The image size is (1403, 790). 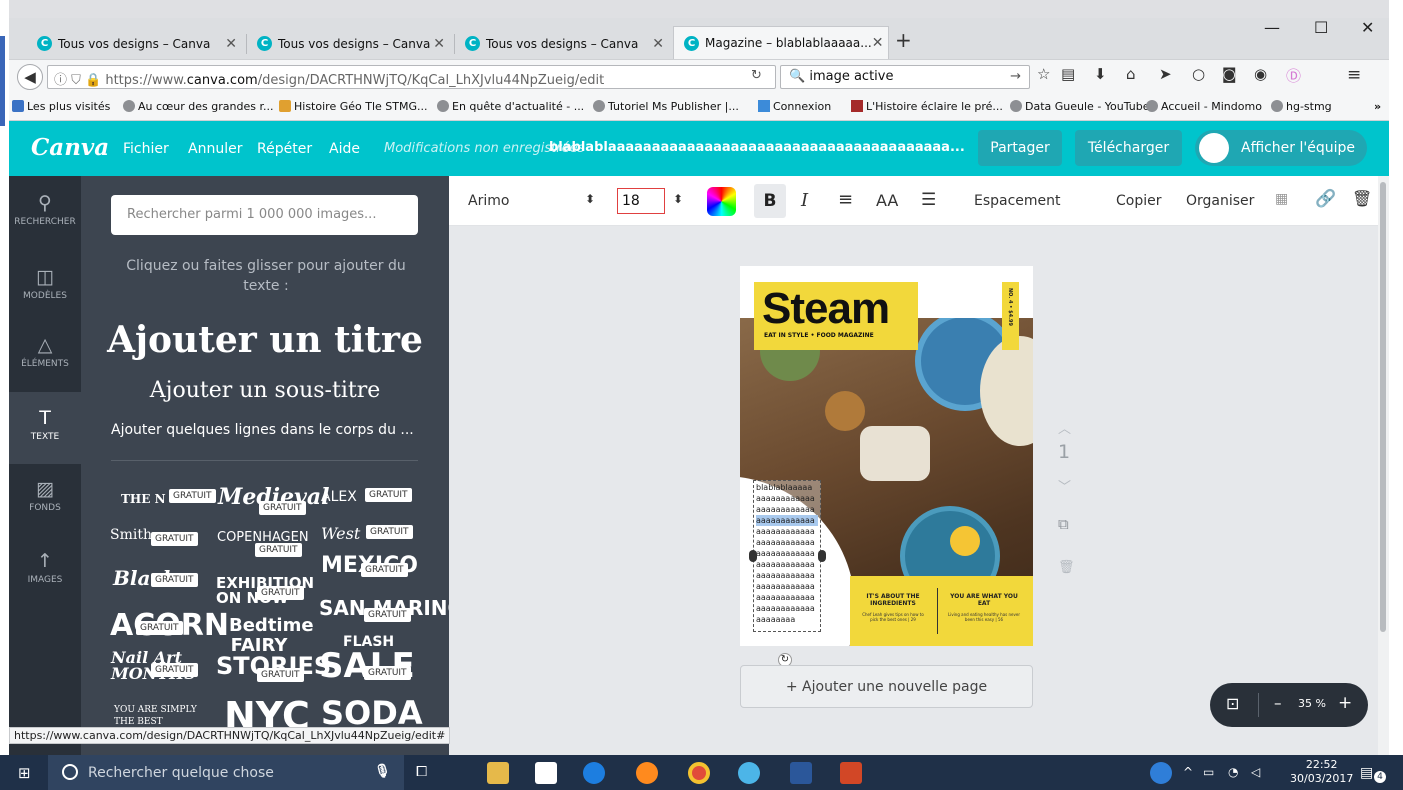 I want to click on back-button: ◀, so click(x=30, y=77).